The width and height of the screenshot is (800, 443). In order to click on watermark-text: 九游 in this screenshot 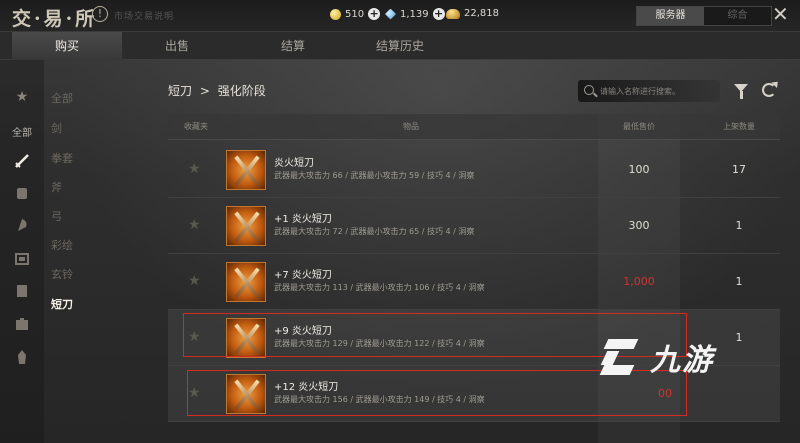, I will do `click(682, 360)`.